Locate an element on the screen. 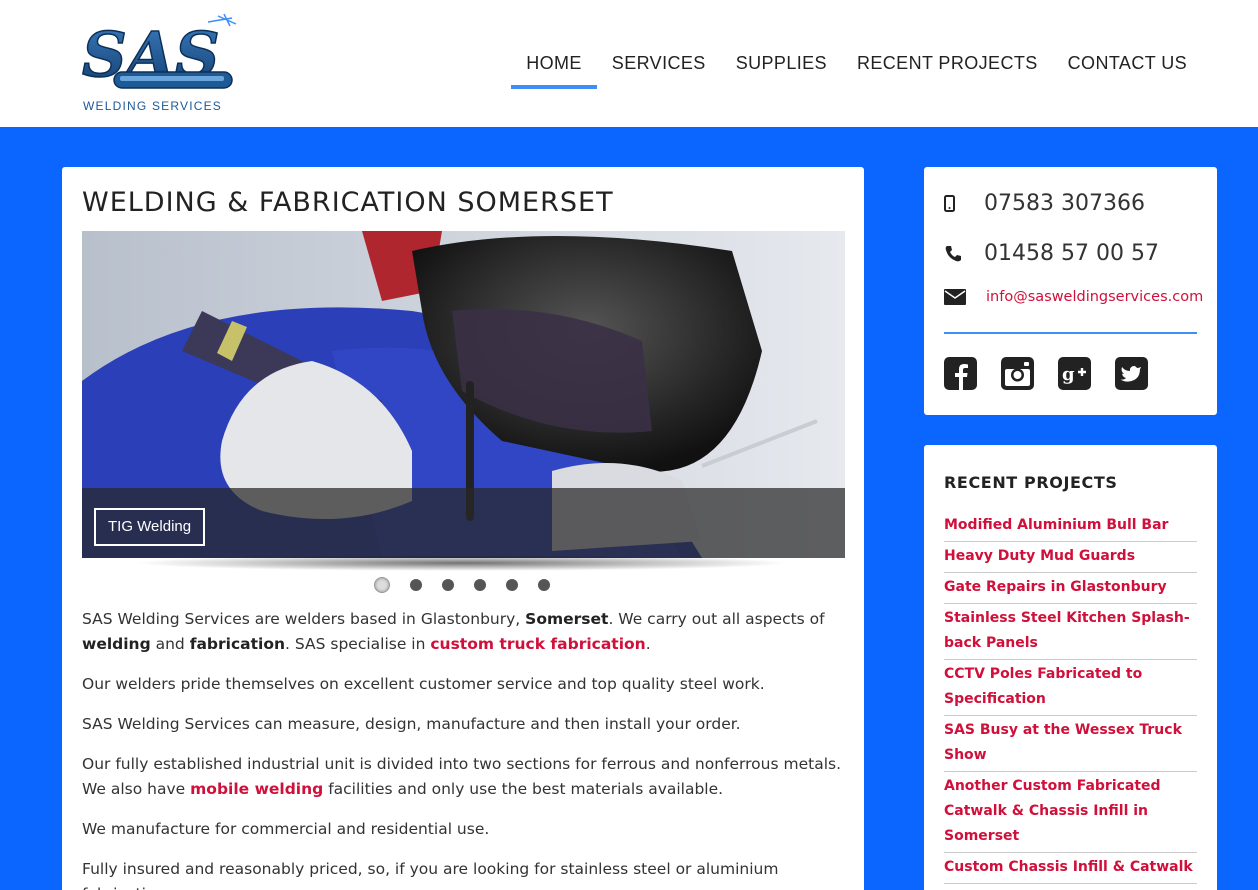 Image resolution: width=1258 pixels, height=890 pixels. nav-contact-us: CONTACT US is located at coordinates (1127, 63).